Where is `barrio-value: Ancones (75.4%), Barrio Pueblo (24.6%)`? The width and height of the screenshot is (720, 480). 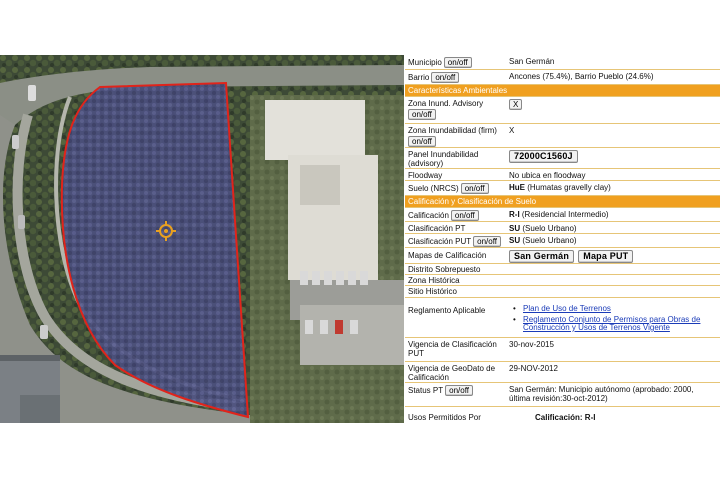 barrio-value: Ancones (75.4%), Barrio Pueblo (24.6%) is located at coordinates (581, 76).